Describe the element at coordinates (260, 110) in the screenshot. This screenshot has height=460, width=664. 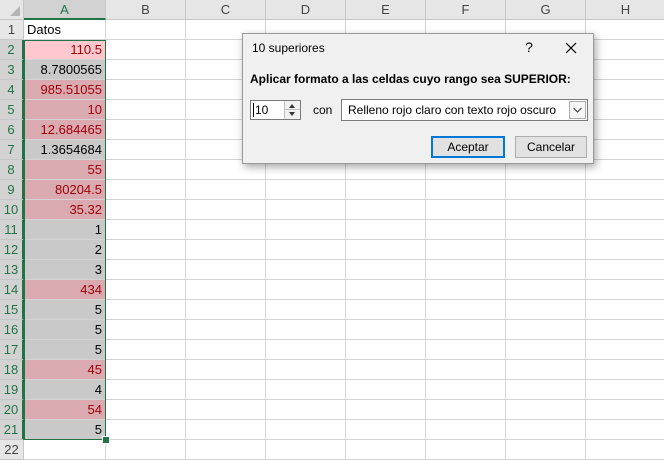
I see `count-input: 10` at that location.